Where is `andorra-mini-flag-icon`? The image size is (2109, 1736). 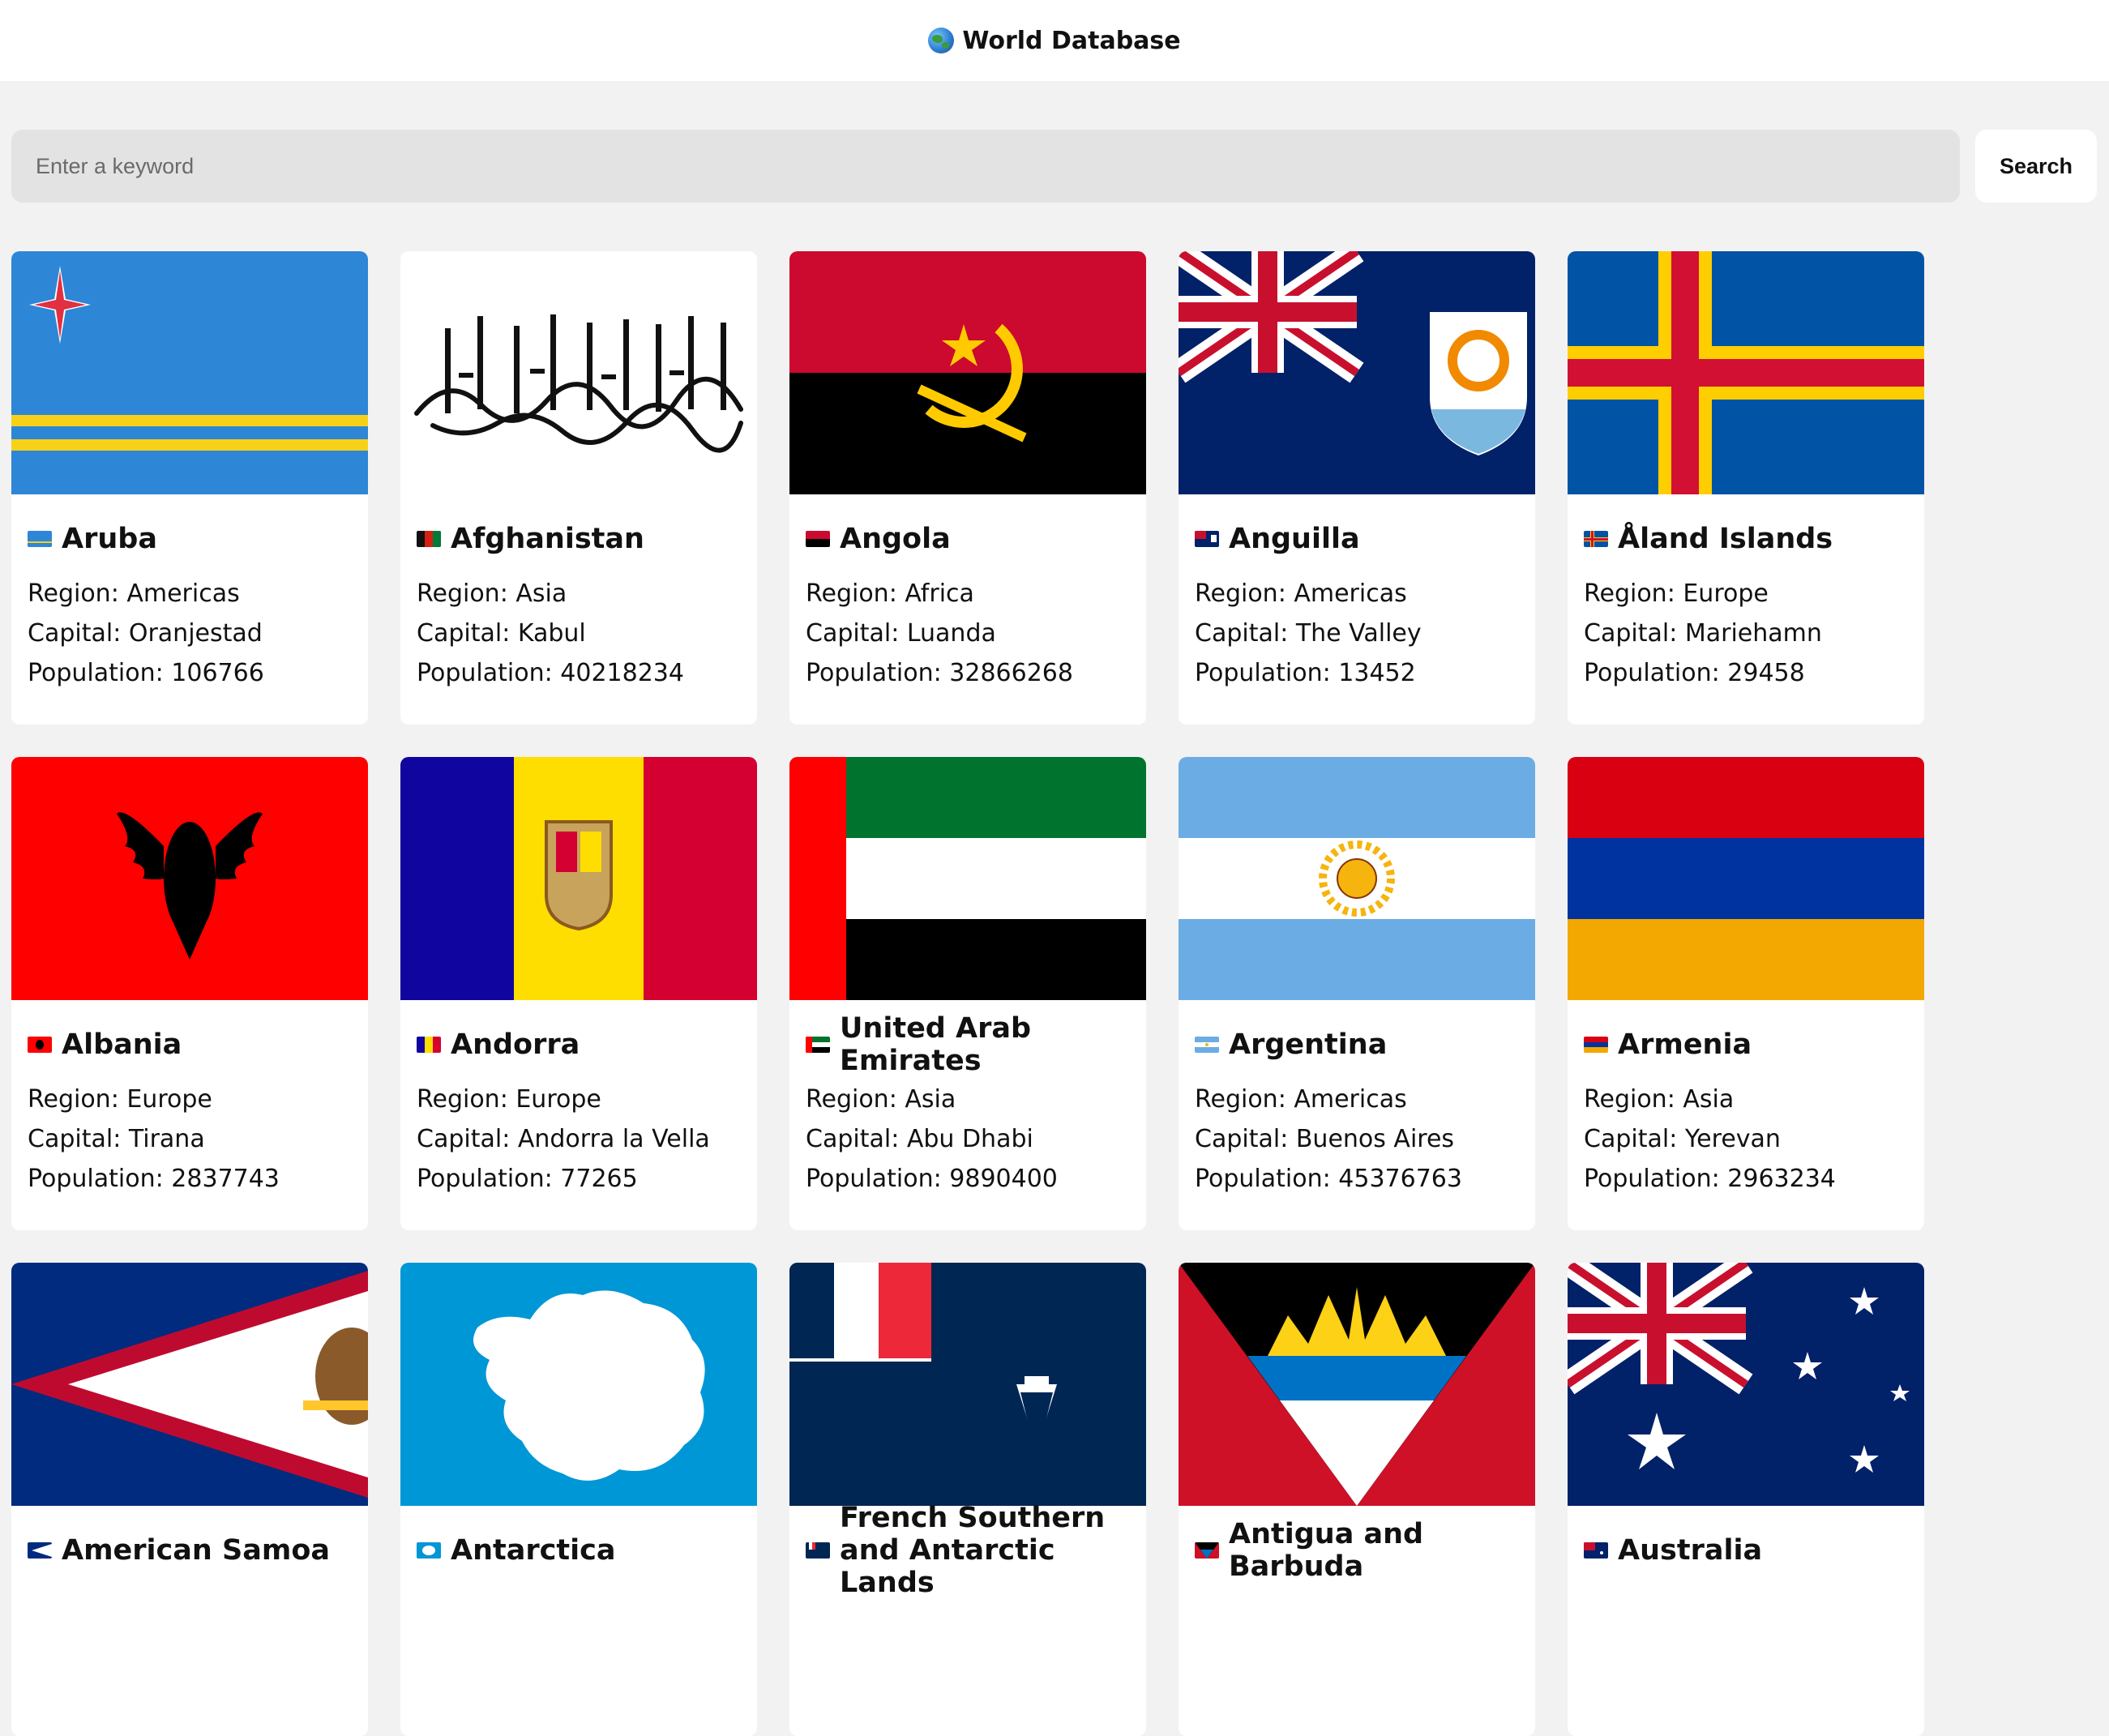 andorra-mini-flag-icon is located at coordinates (429, 1045).